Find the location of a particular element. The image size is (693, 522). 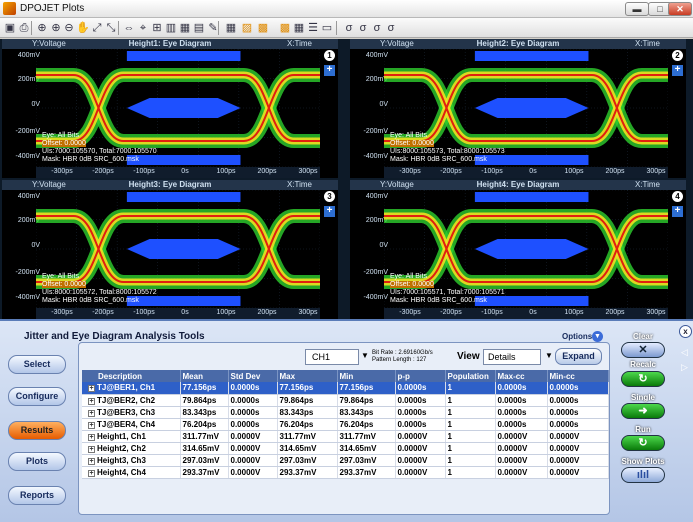

options-chevron-icon: ▼ is located at coordinates (597, 336).